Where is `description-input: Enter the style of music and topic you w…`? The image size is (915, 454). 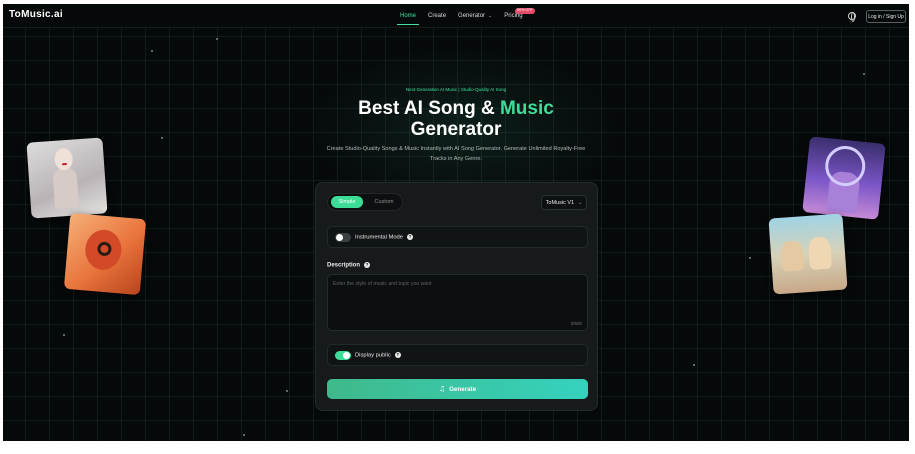
description-input: Enter the style of music and topic you w… is located at coordinates (457, 302).